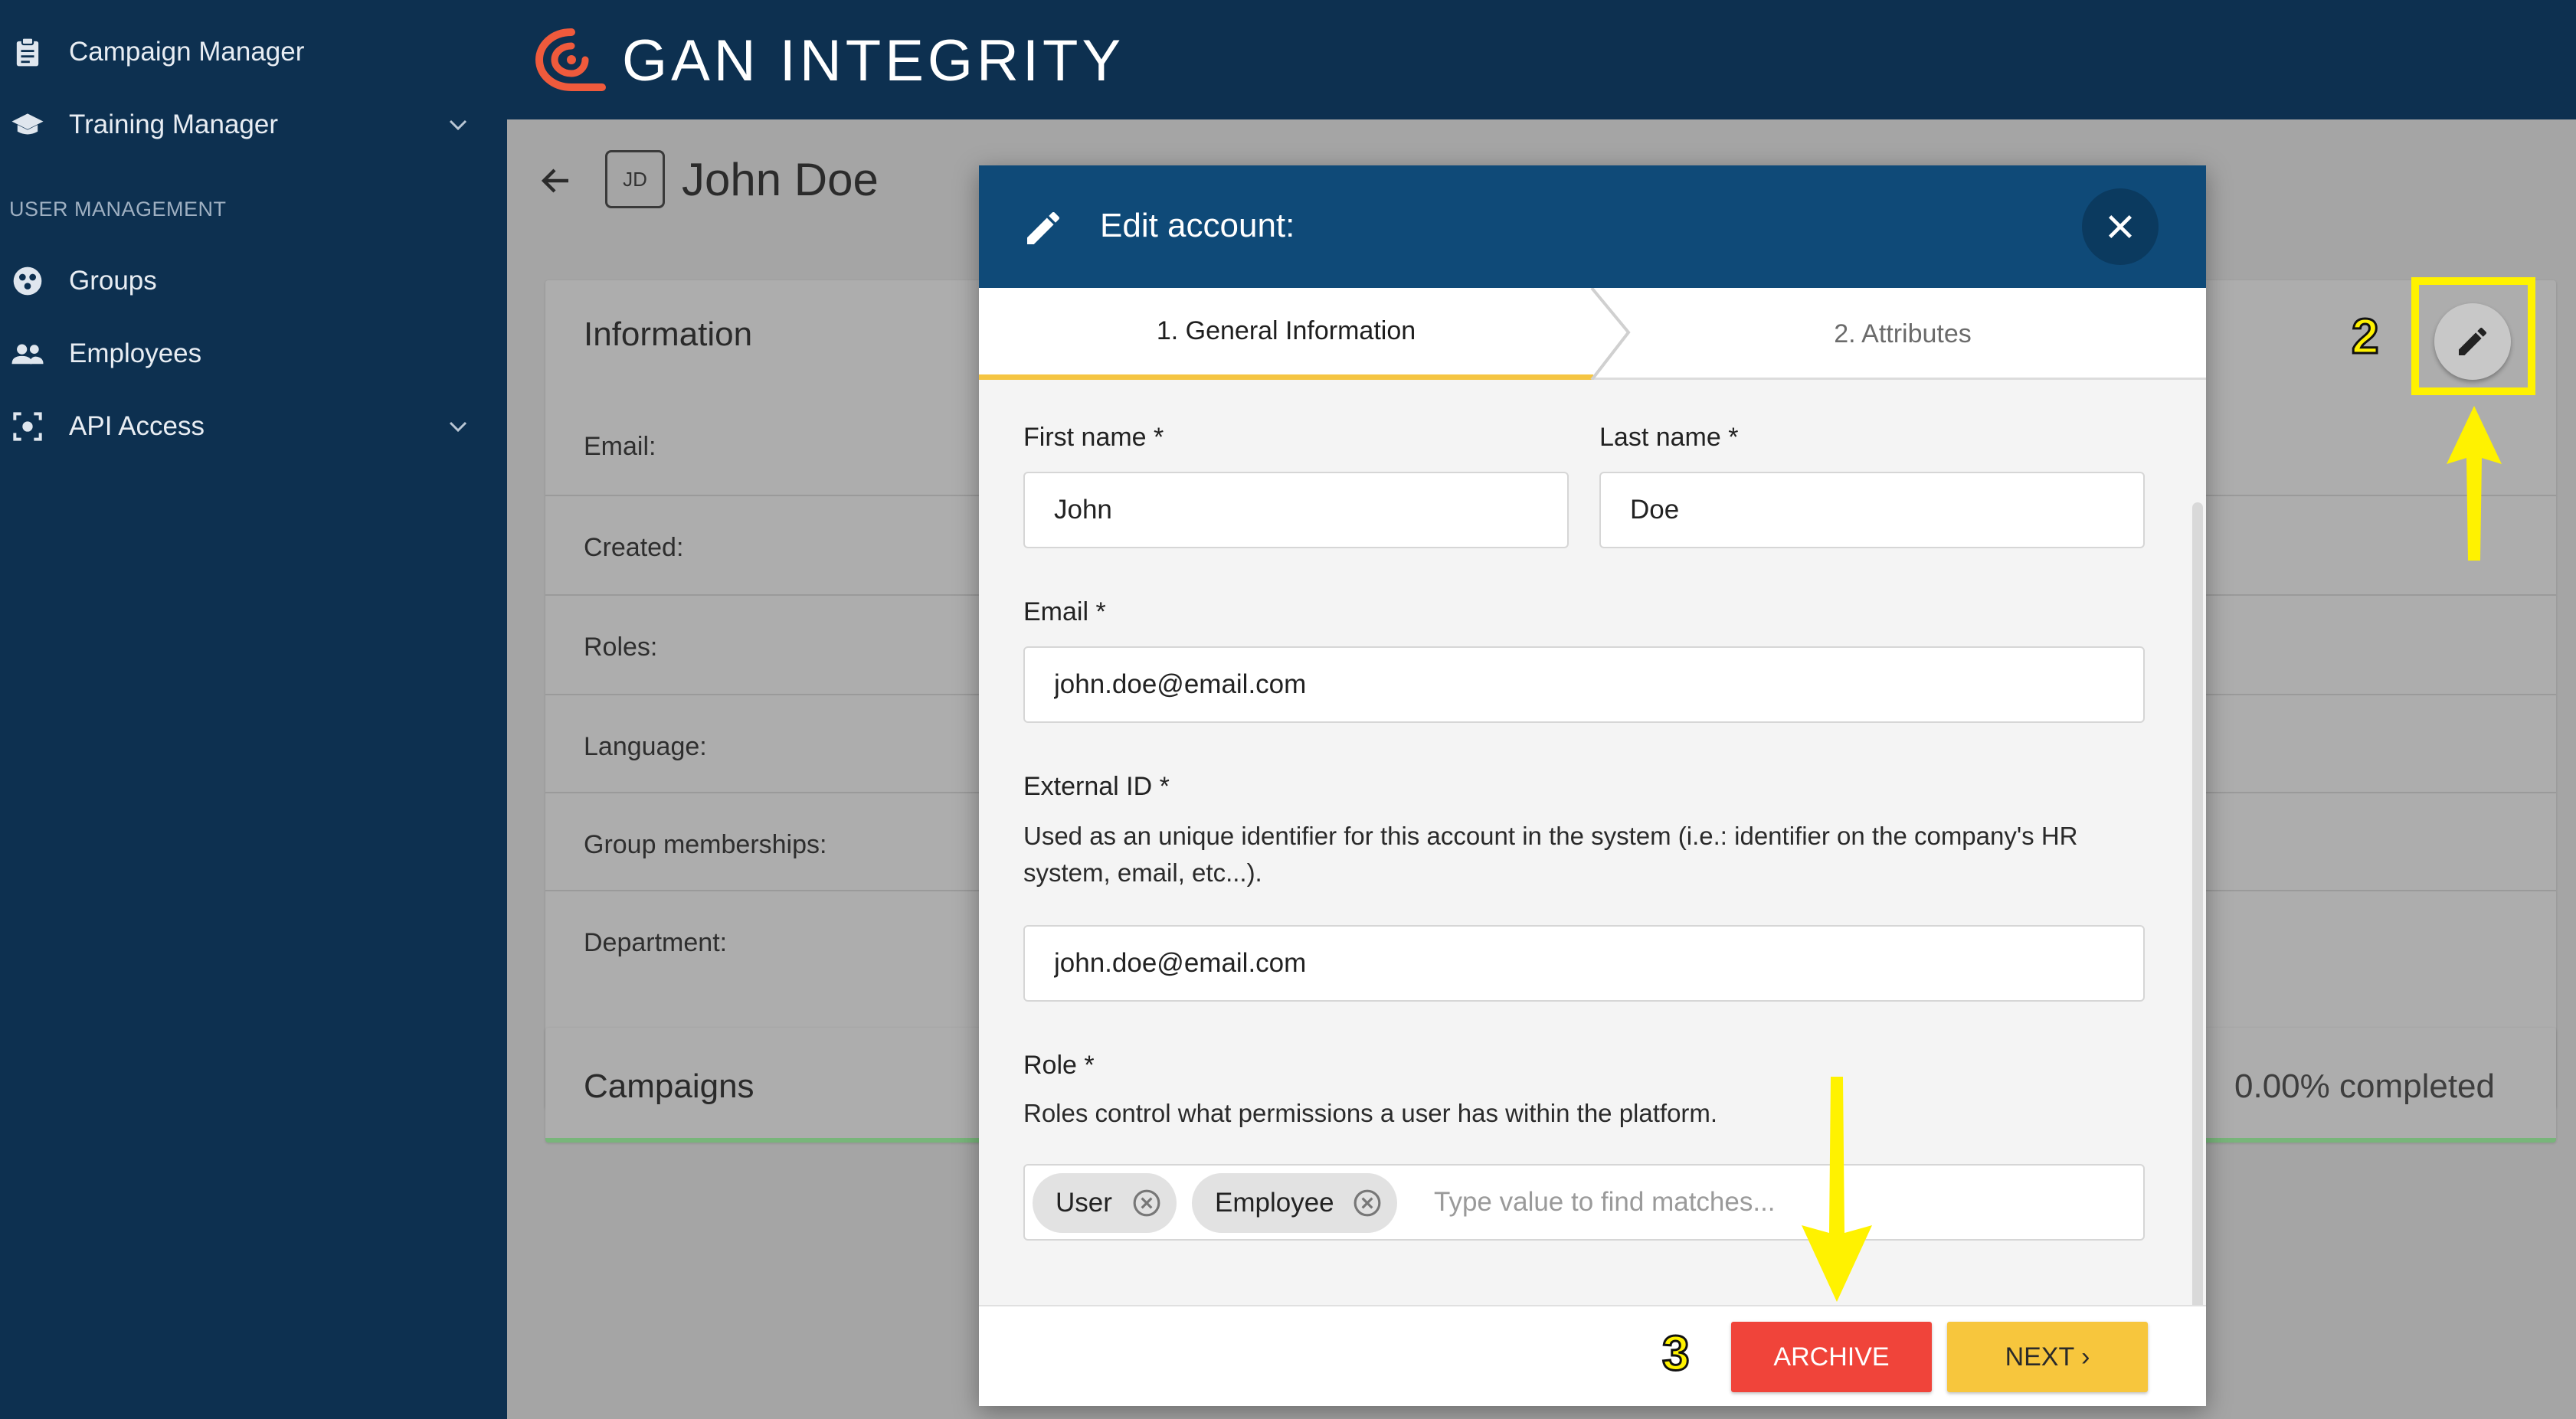 Image resolution: width=2576 pixels, height=1419 pixels. What do you see at coordinates (1059, 1065) in the screenshot?
I see `role-label: Role *` at bounding box center [1059, 1065].